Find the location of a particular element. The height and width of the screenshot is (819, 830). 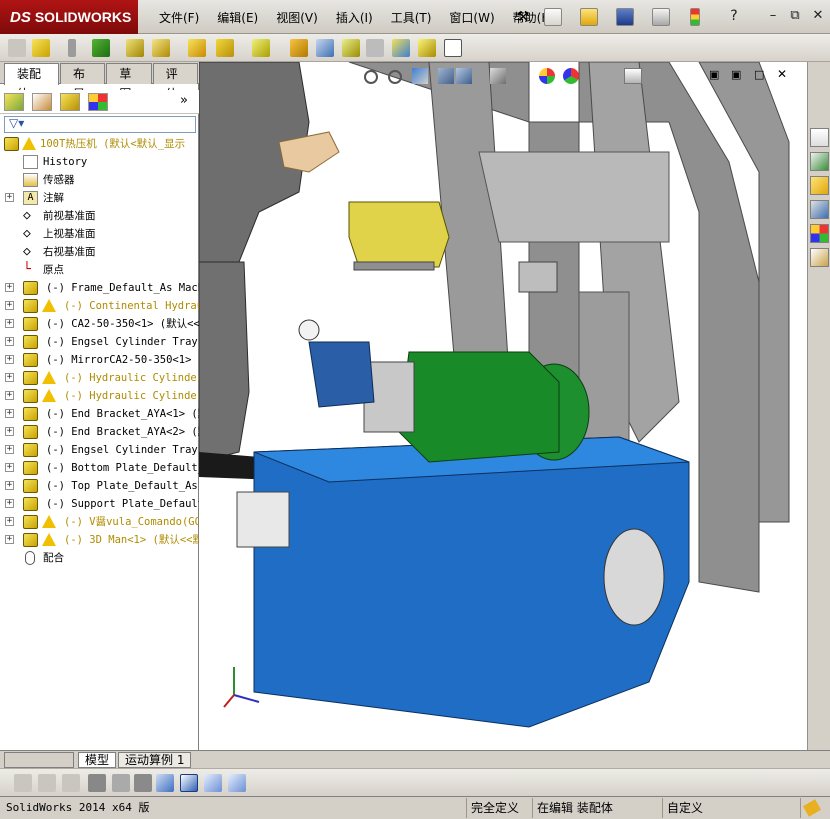

move-component-icon is located at coordinates (161, 48).